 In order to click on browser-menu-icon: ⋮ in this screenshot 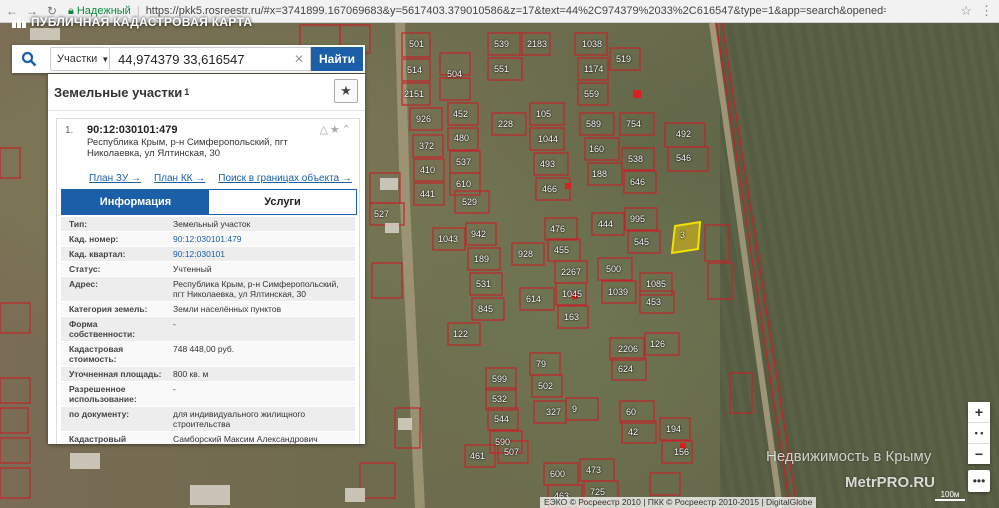, I will do `click(986, 11)`.